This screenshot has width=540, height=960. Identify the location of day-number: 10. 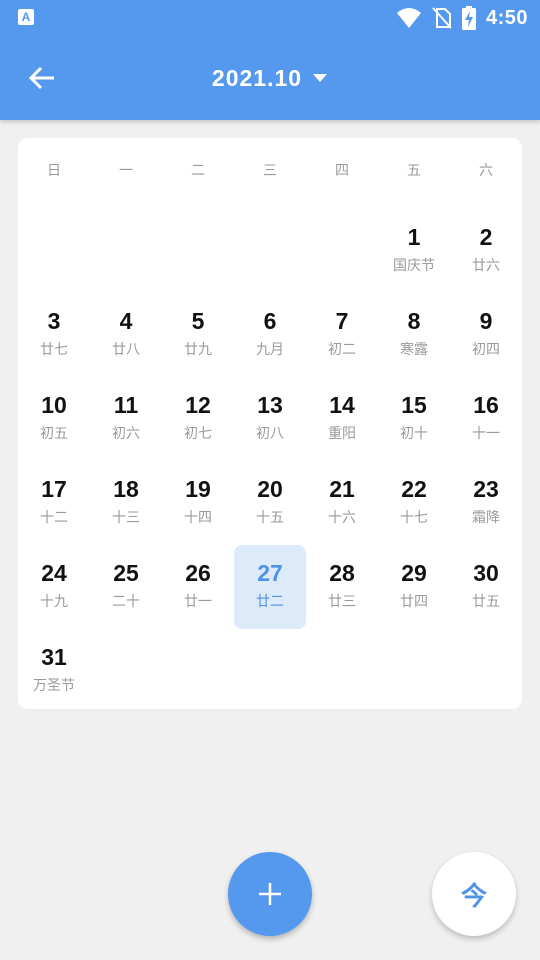
(54, 405).